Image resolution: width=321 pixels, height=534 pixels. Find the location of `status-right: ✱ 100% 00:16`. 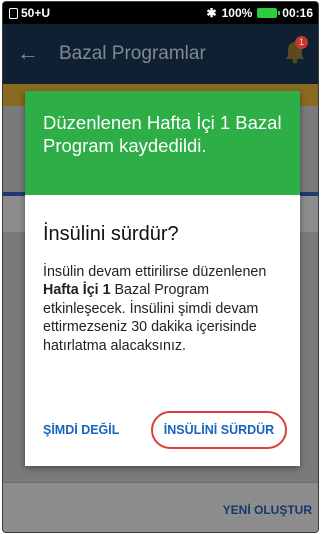

status-right: ✱ 100% 00:16 is located at coordinates (260, 13).